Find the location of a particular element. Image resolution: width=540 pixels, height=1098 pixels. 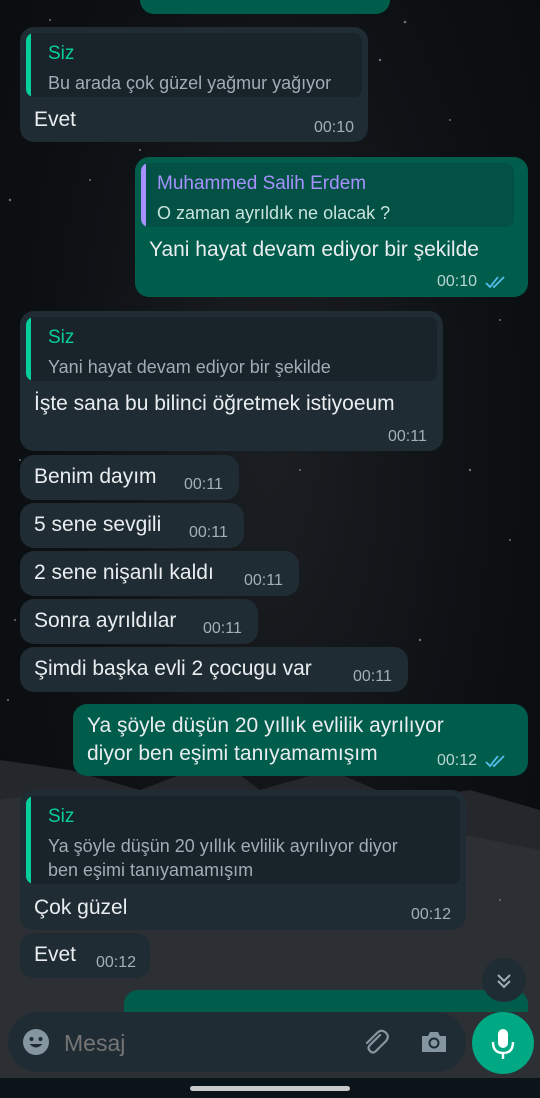

message-text: Şimdi başka evli 2 çocugu var is located at coordinates (173, 668).